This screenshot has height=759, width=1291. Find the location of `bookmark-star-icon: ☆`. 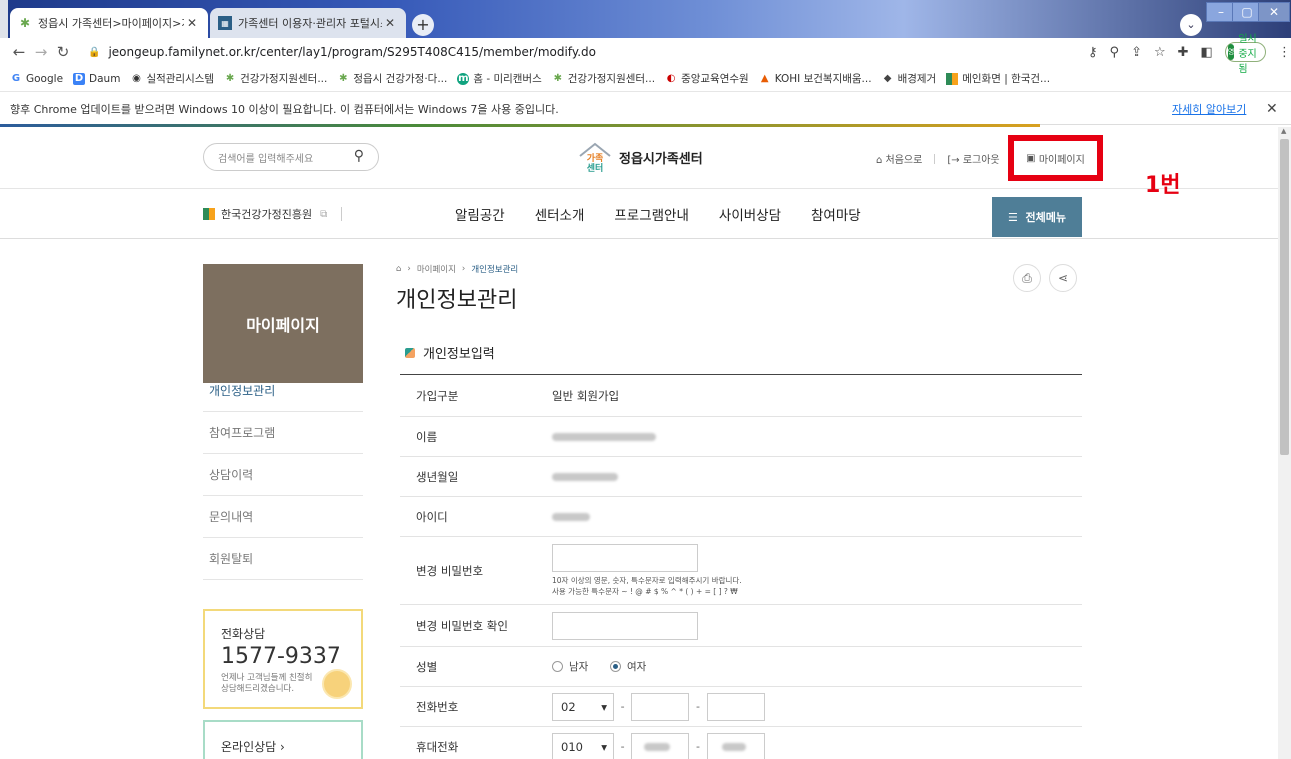

bookmark-star-icon: ☆ is located at coordinates (1160, 52).